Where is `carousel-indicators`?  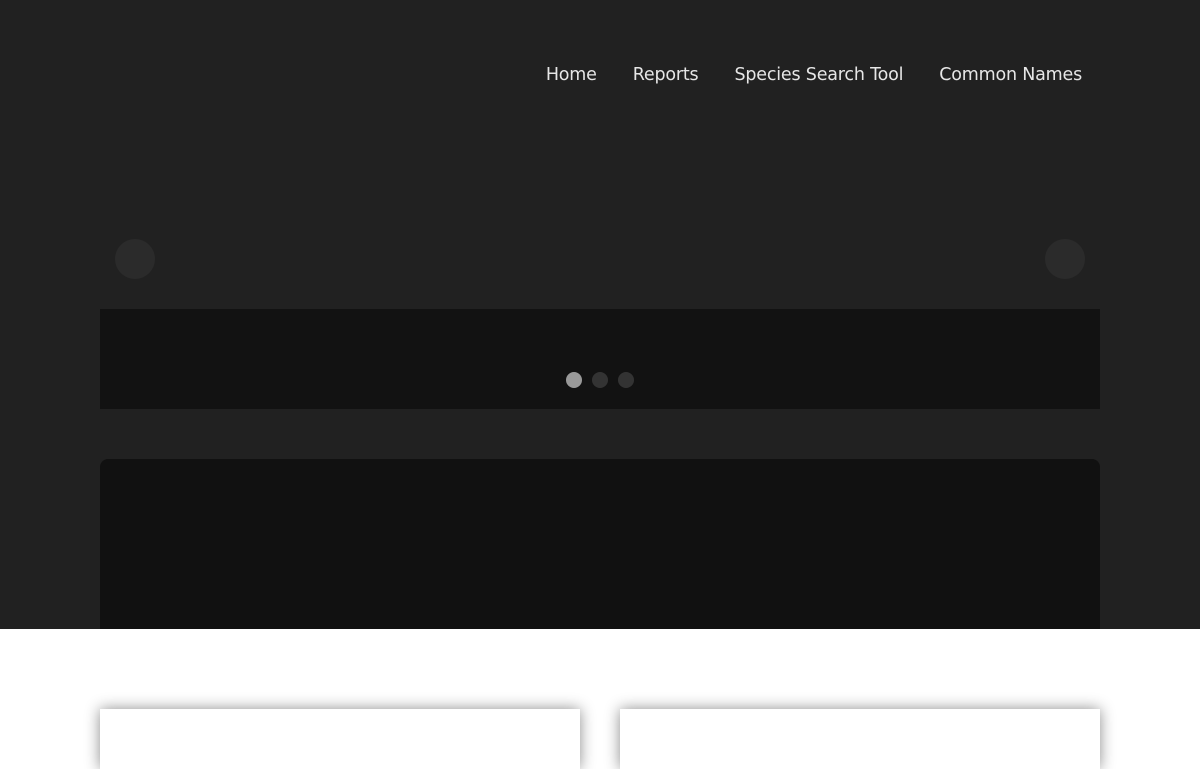 carousel-indicators is located at coordinates (600, 380).